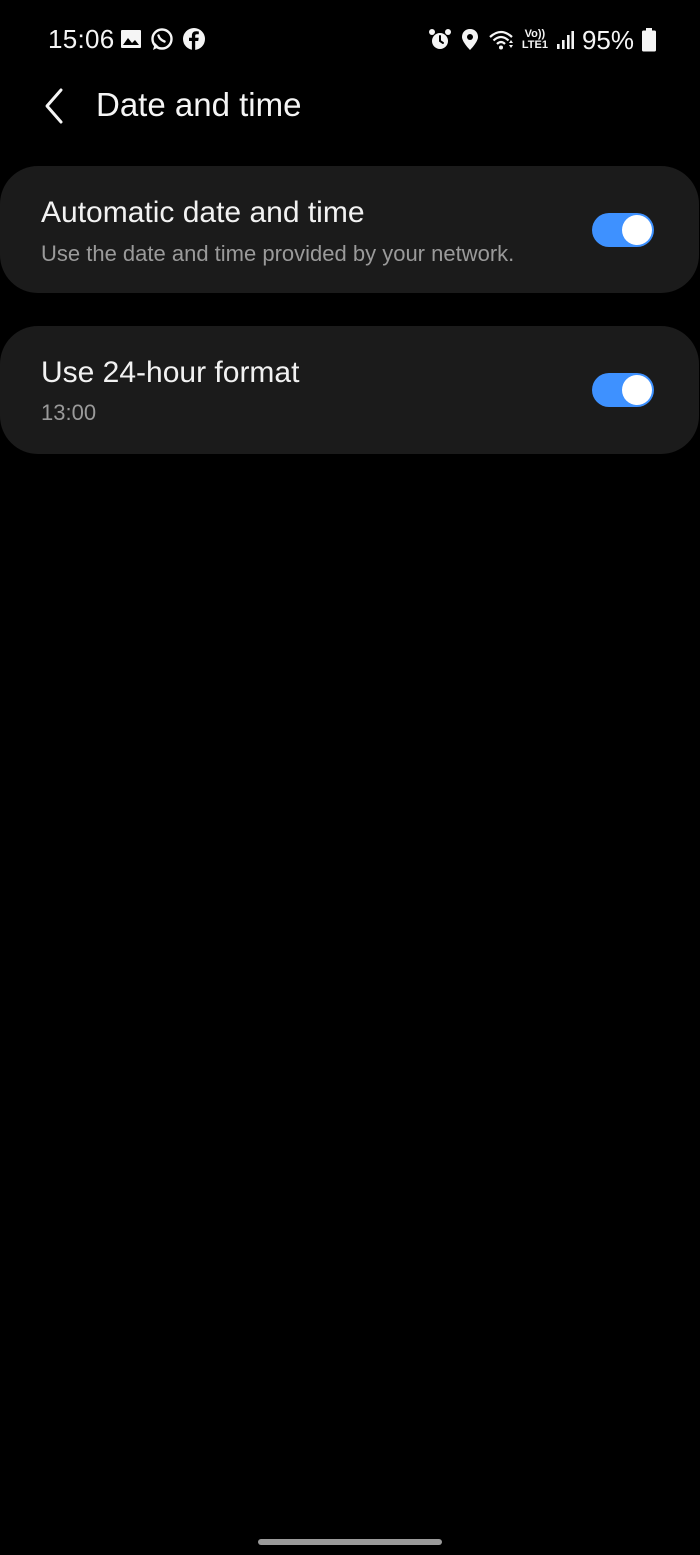 The image size is (700, 1555). Describe the element at coordinates (199, 104) in the screenshot. I see `page-title: Date and time` at that location.